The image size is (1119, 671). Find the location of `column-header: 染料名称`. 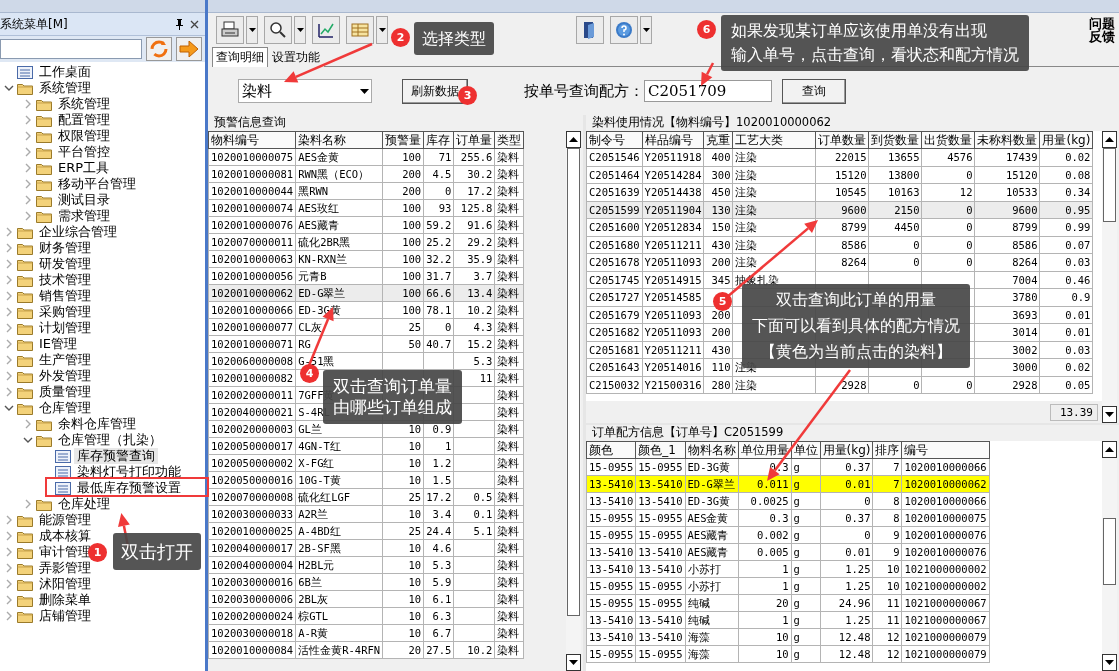

column-header: 染料名称 is located at coordinates (339, 140).